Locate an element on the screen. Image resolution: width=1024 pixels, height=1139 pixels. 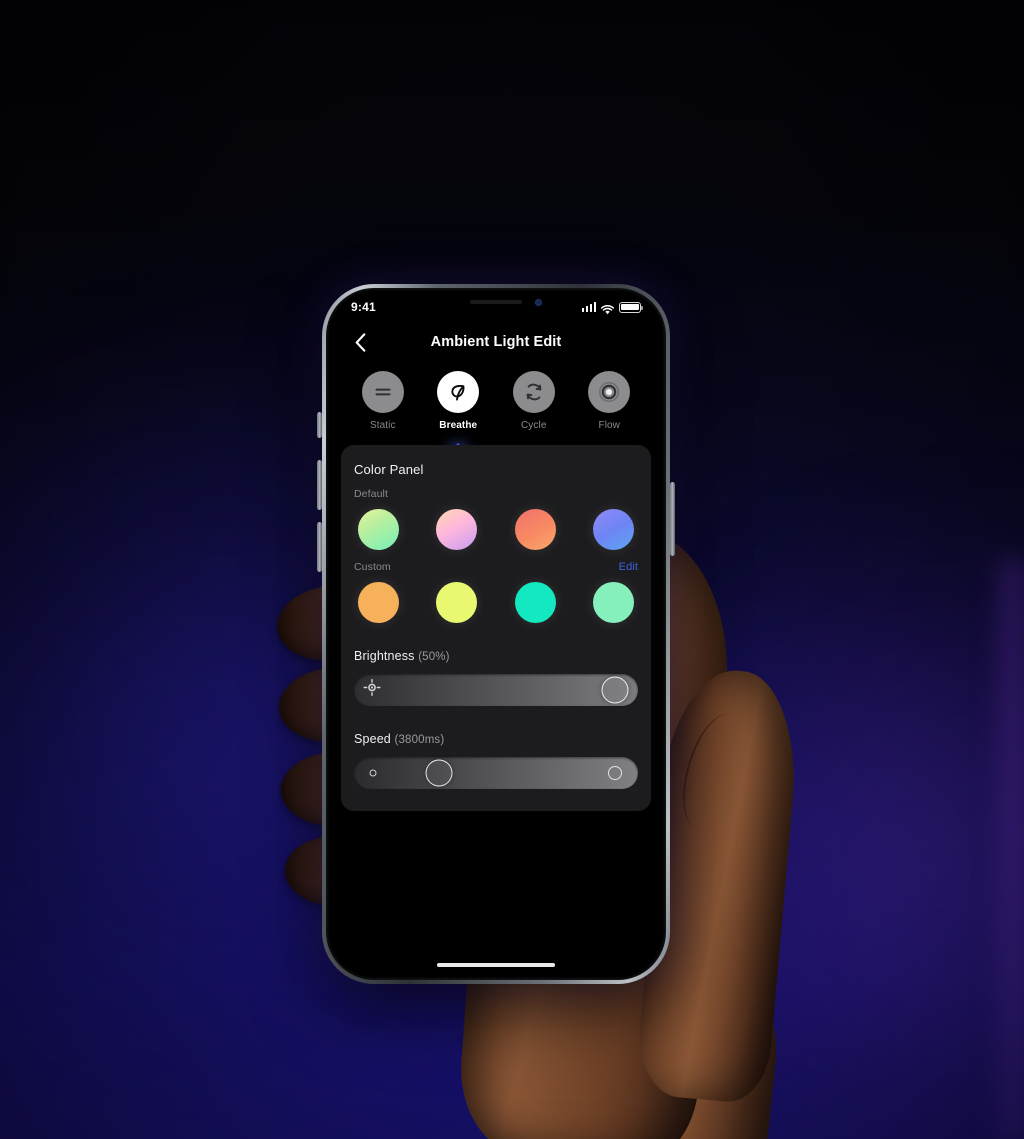
back-button is located at coordinates (360, 342).